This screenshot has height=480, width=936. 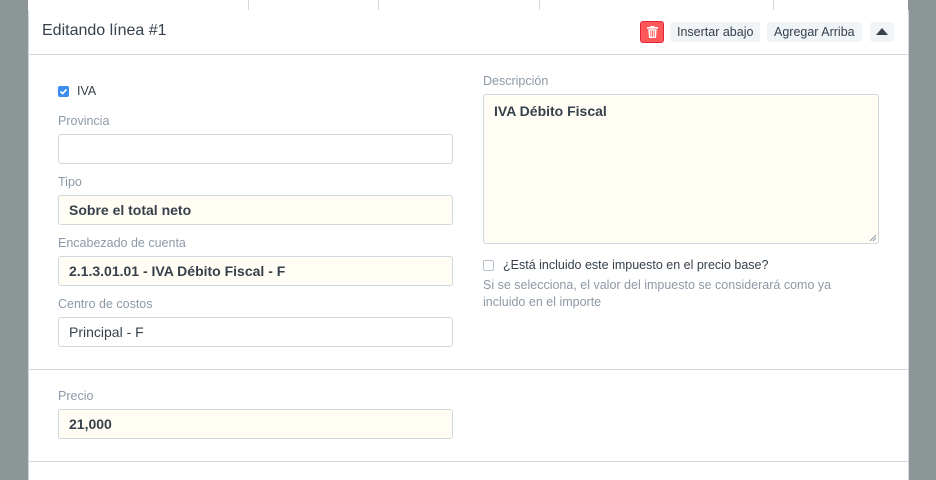 I want to click on iva-checkbox, so click(x=63, y=91).